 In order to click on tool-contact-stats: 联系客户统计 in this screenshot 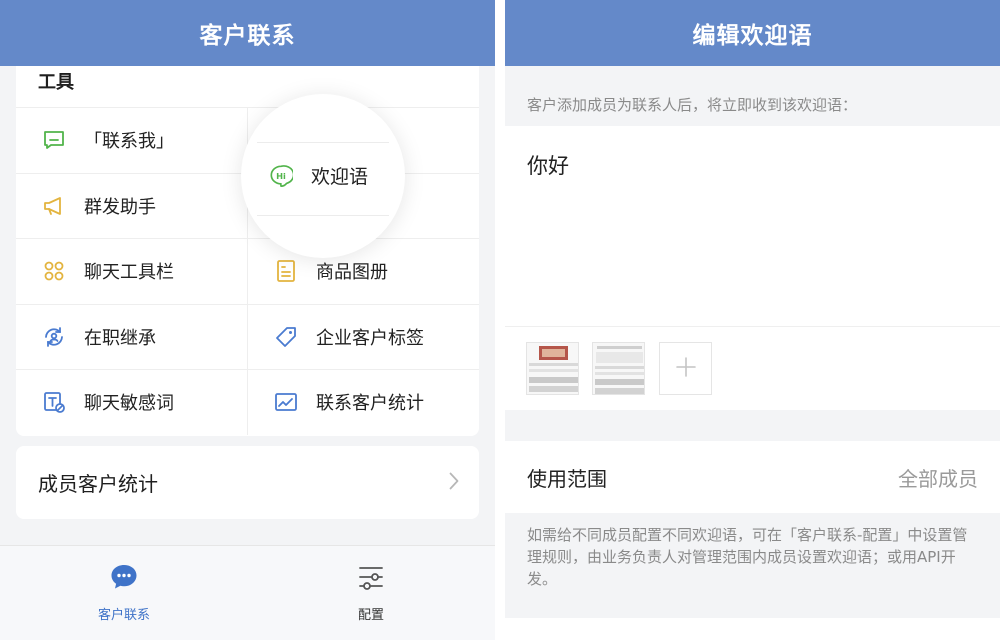, I will do `click(363, 402)`.